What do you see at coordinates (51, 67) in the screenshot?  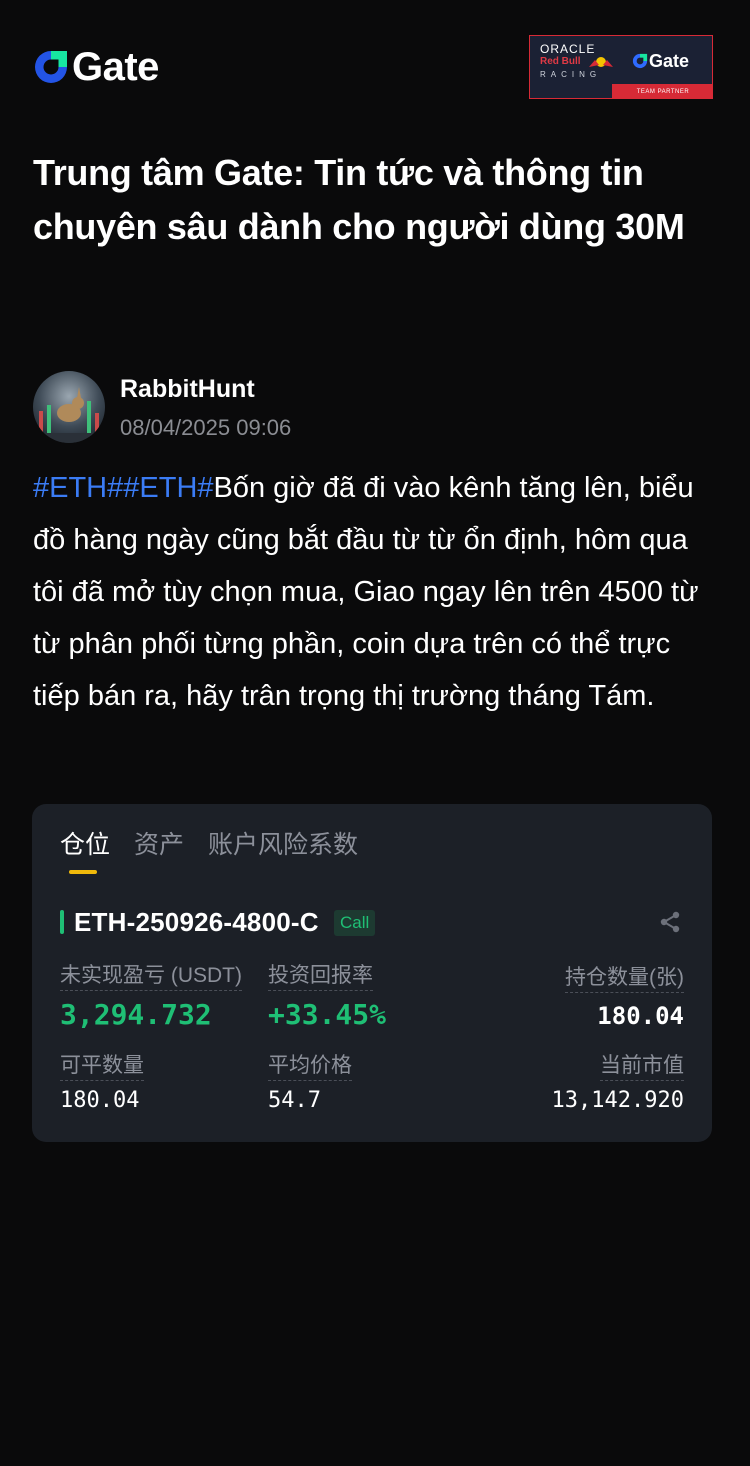 I see `gate-logo-icon` at bounding box center [51, 67].